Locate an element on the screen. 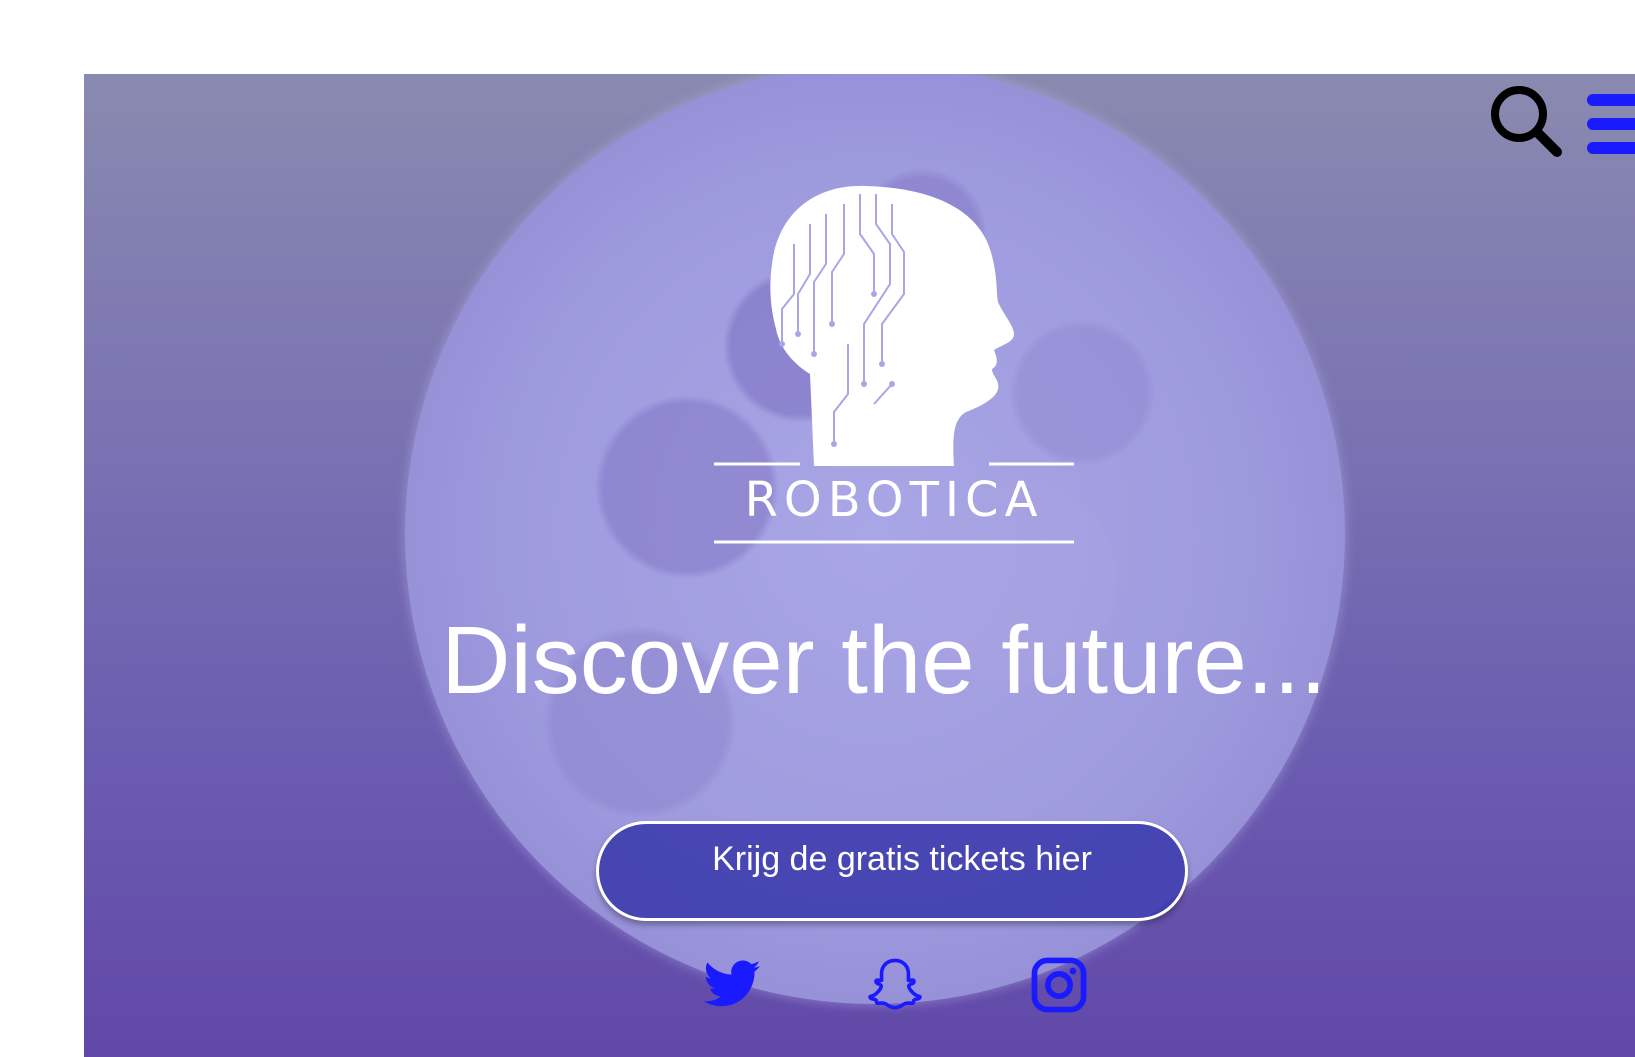 Image resolution: width=1635 pixels, height=1057 pixels. hamburger-menu-icon is located at coordinates (1611, 124).